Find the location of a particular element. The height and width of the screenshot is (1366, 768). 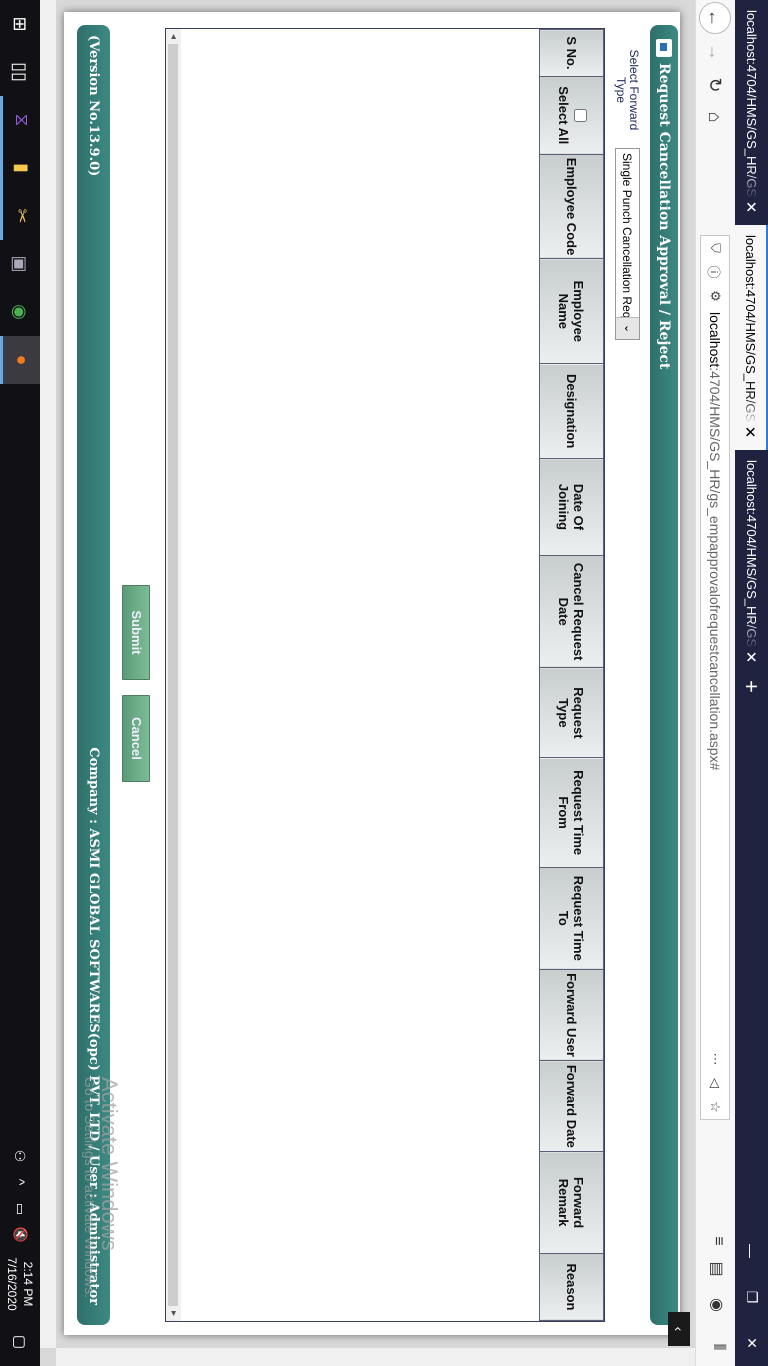

scroll-thumb is located at coordinates (173, 675).